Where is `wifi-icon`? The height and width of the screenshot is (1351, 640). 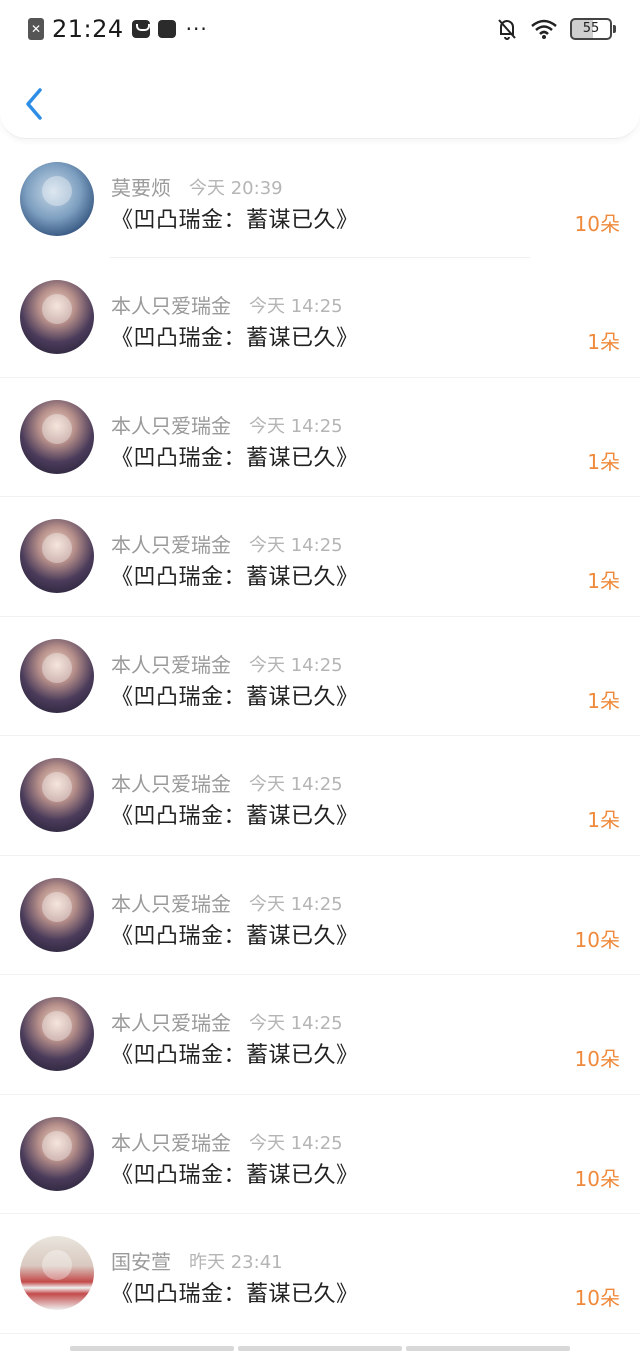 wifi-icon is located at coordinates (544, 29).